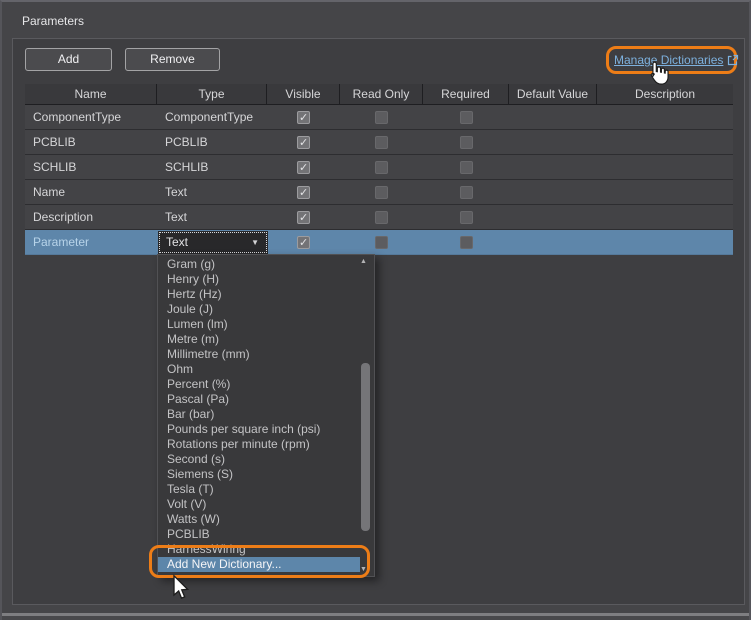 The width and height of the screenshot is (751, 620). What do you see at coordinates (213, 242) in the screenshot?
I see `type-combobox: Text ▼` at bounding box center [213, 242].